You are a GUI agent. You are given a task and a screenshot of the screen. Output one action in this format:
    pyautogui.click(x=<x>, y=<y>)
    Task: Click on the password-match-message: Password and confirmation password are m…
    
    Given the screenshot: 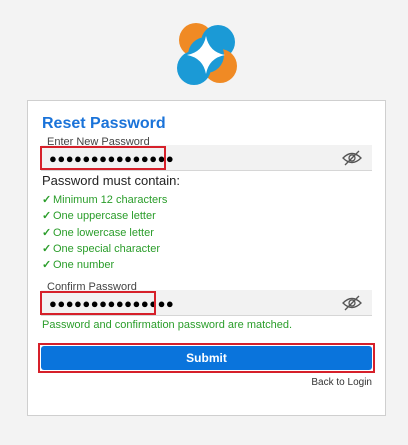 What is the action you would take?
    pyautogui.click(x=167, y=325)
    